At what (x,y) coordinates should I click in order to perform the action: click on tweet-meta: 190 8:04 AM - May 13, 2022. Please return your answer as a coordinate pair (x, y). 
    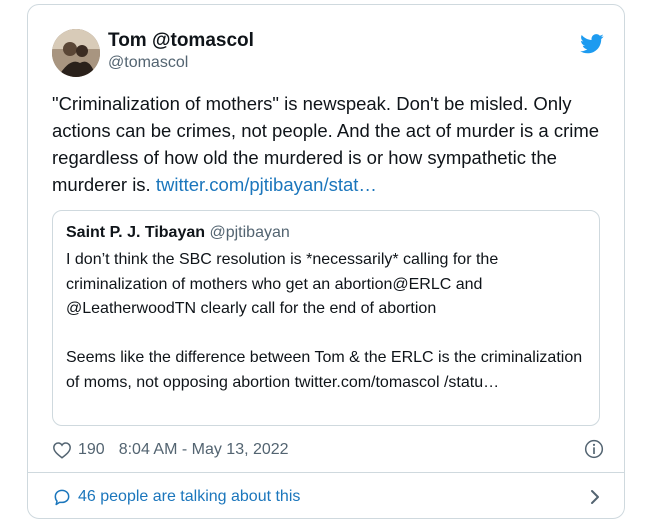
    Looking at the image, I should click on (328, 450).